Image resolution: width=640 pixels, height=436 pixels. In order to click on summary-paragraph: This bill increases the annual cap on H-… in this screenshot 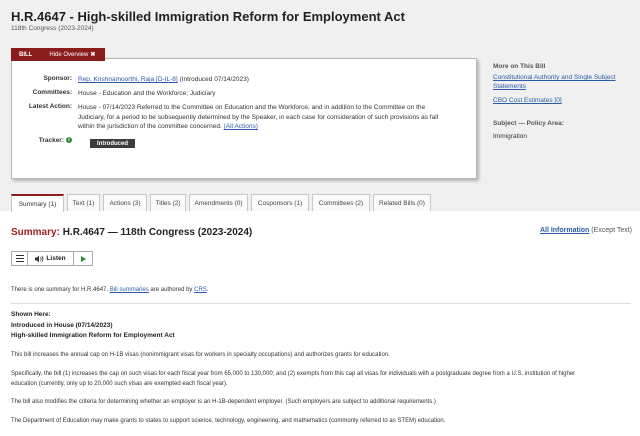, I will do `click(200, 355)`.